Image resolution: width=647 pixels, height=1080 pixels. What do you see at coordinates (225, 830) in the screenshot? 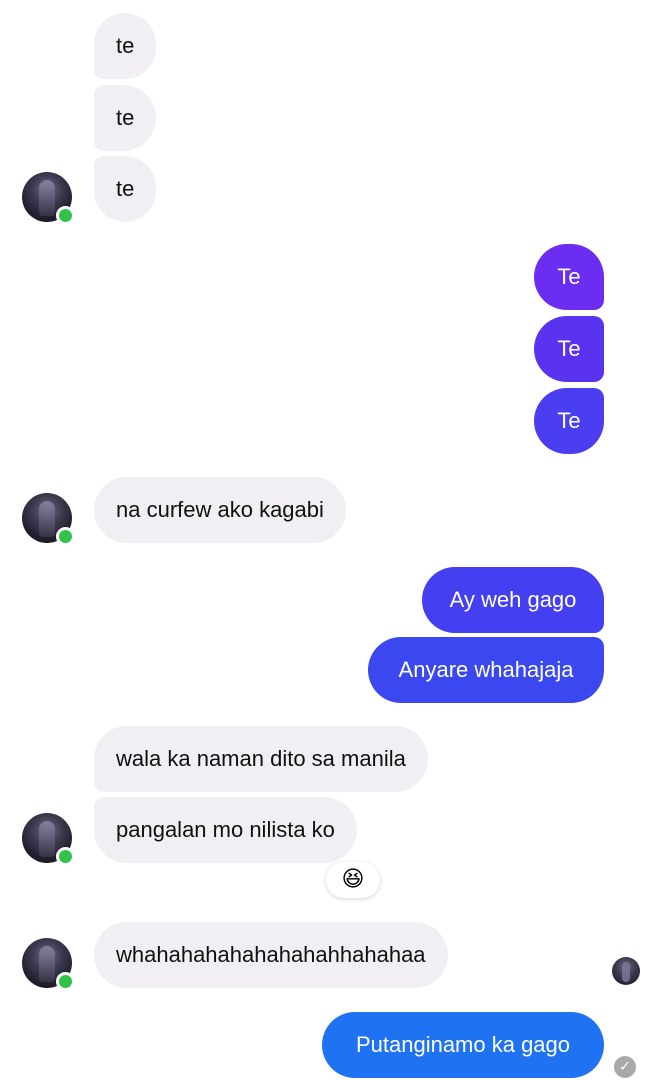
I see `incoming-message: pangalan mo nilista ko` at bounding box center [225, 830].